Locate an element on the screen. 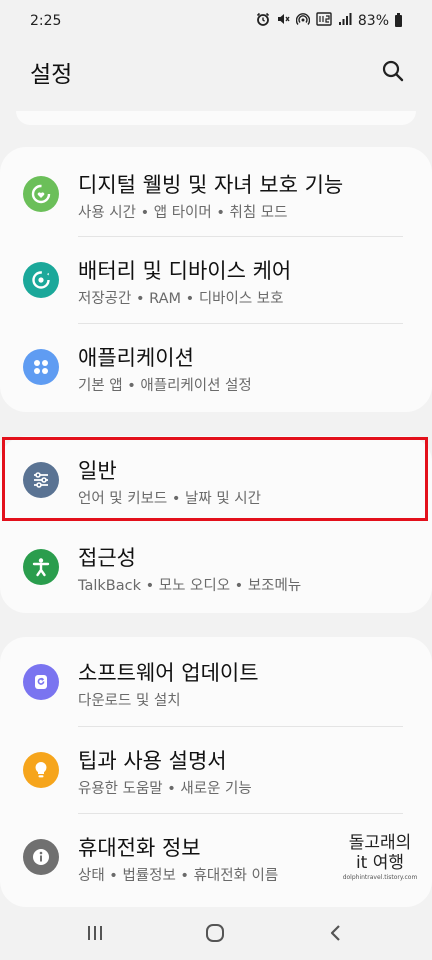 Image resolution: width=432 pixels, height=960 pixels. signal-icon is located at coordinates (345, 20).